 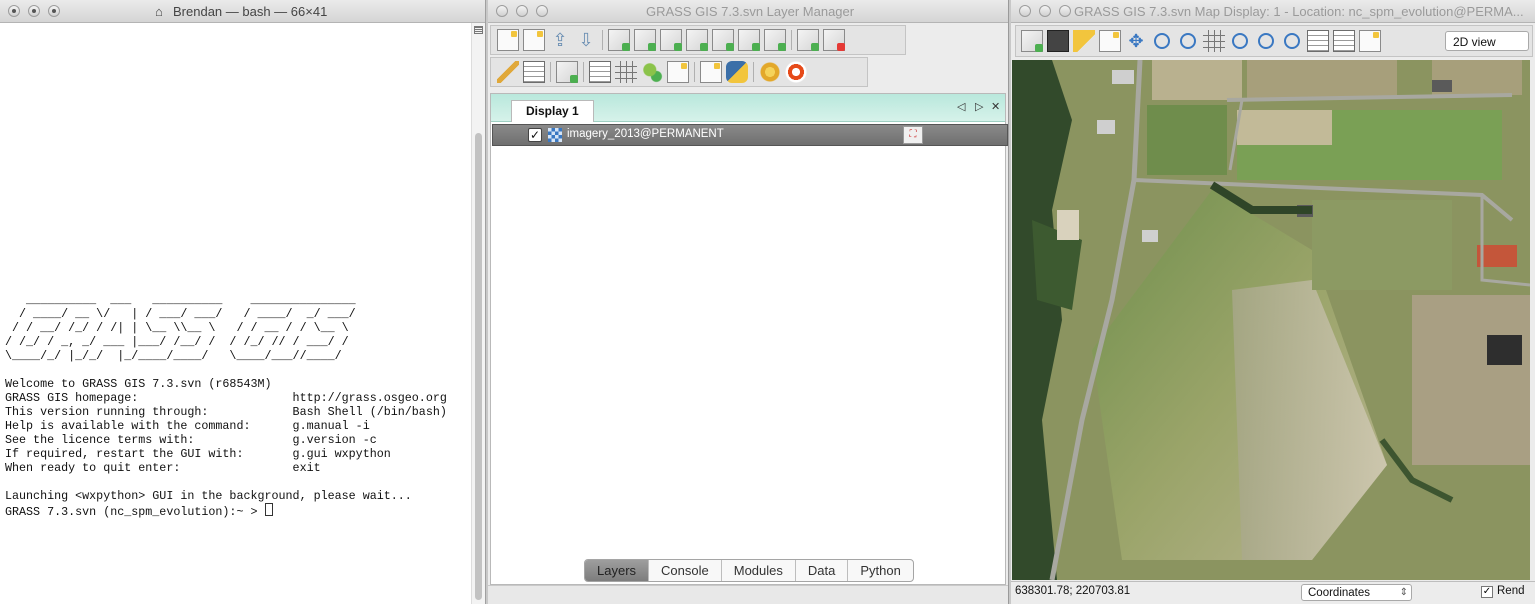 What do you see at coordinates (555, 135) in the screenshot?
I see `raster-layer-icon` at bounding box center [555, 135].